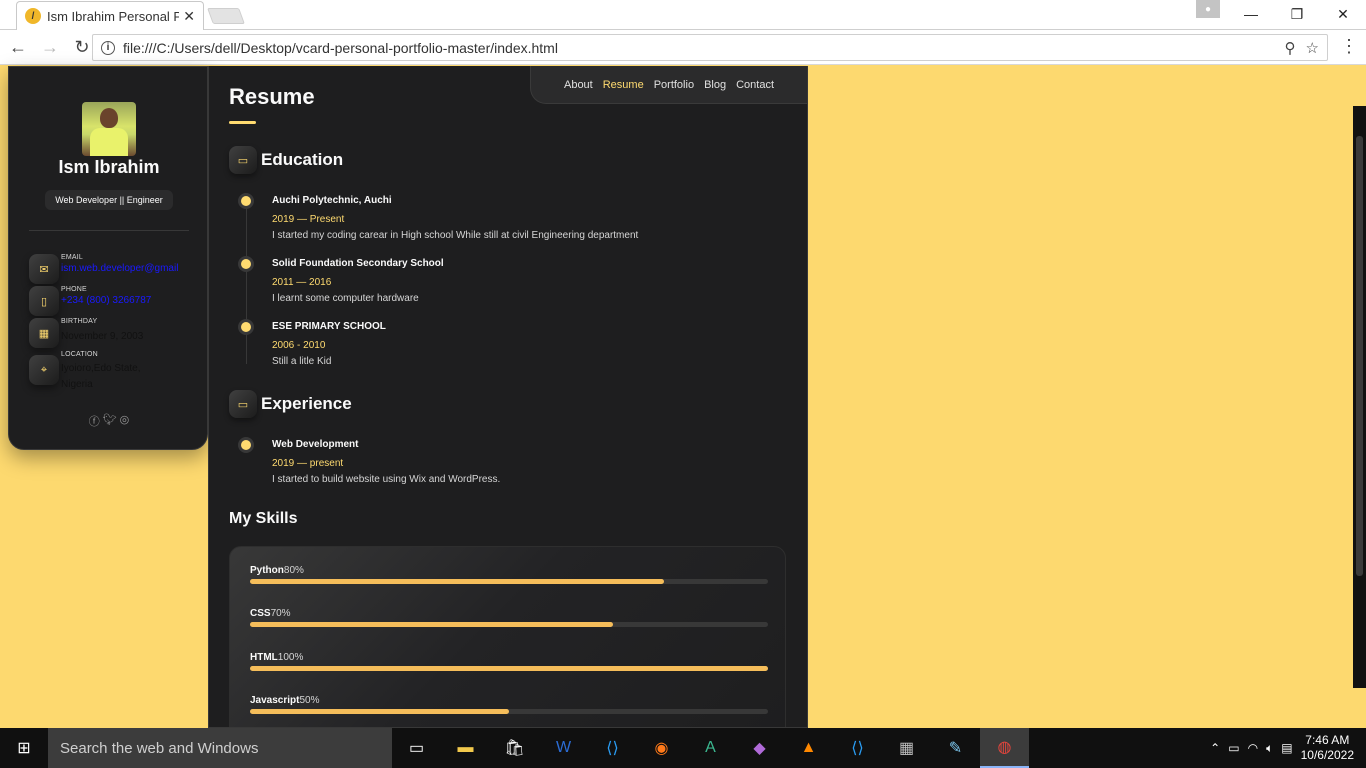 The height and width of the screenshot is (768, 1366). I want to click on experience-heading: ▭ Experience, so click(290, 404).